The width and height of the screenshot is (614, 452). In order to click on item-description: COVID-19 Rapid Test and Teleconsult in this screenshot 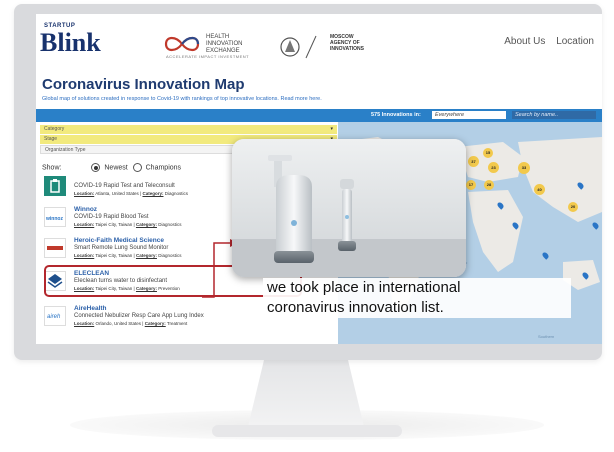, I will do `click(124, 186)`.